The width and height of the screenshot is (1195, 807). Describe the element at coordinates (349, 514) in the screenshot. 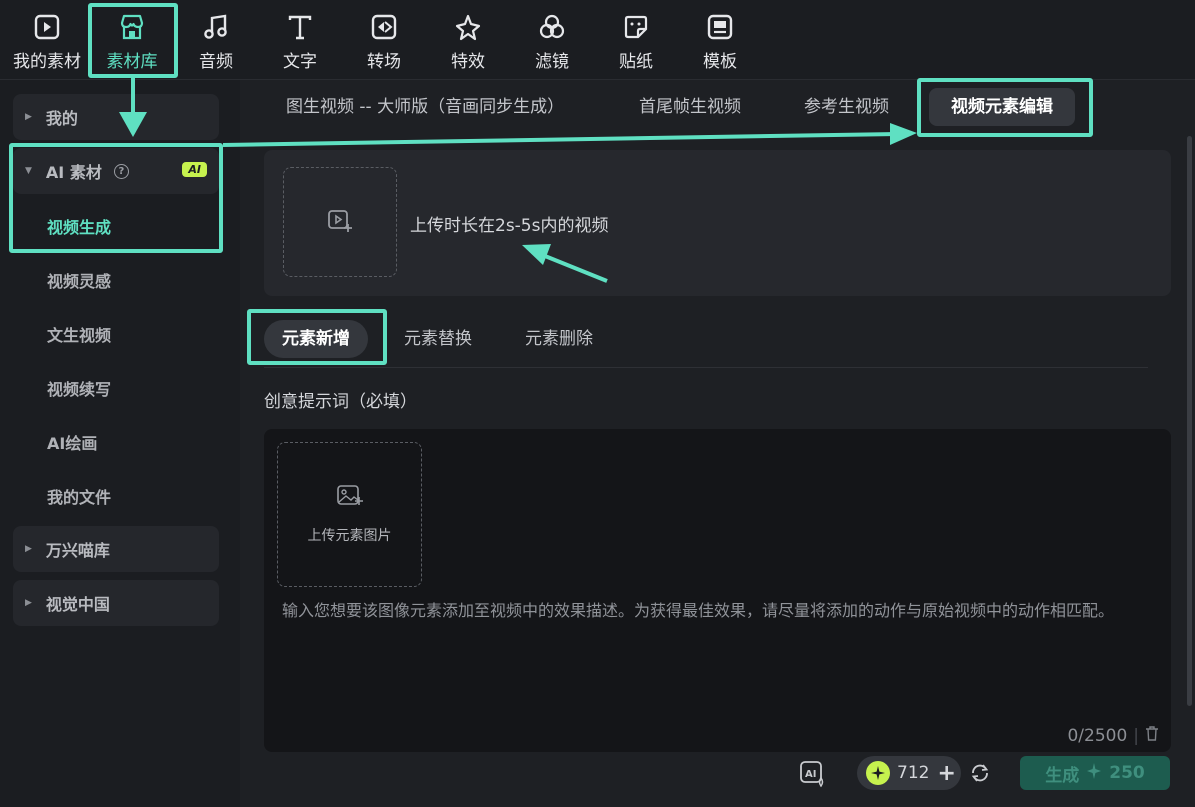

I see `upload-element-image-button: 上传元素图片` at that location.